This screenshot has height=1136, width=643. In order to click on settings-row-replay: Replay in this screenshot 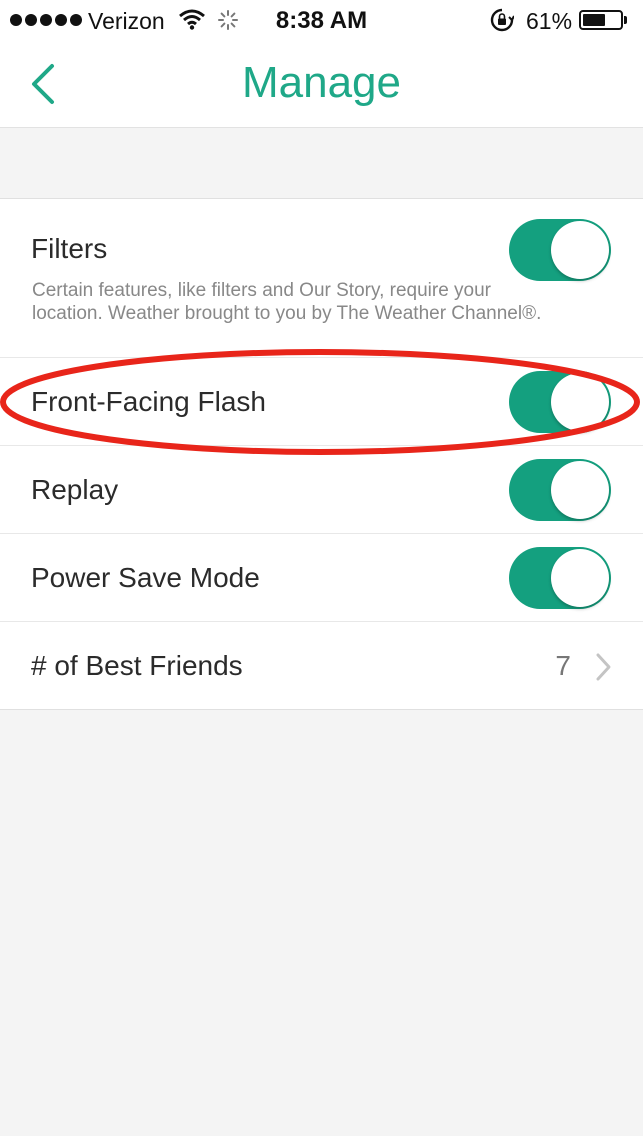, I will do `click(321, 490)`.